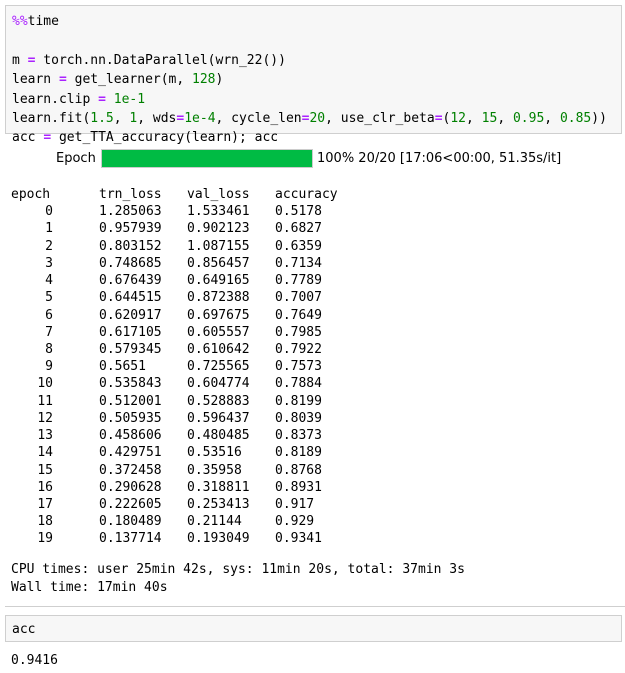 The width and height of the screenshot is (625, 673). Describe the element at coordinates (380, 119) in the screenshot. I see `code-token: , use_clr_beta` at that location.